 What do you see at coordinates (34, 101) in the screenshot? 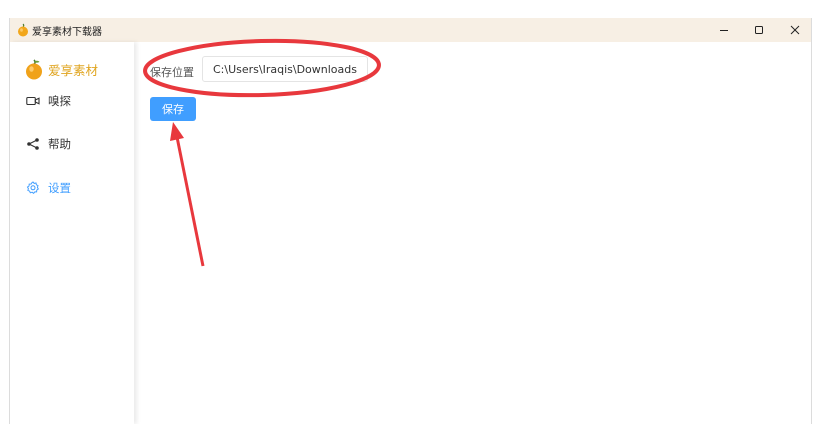
I see `video-camera-icon` at bounding box center [34, 101].